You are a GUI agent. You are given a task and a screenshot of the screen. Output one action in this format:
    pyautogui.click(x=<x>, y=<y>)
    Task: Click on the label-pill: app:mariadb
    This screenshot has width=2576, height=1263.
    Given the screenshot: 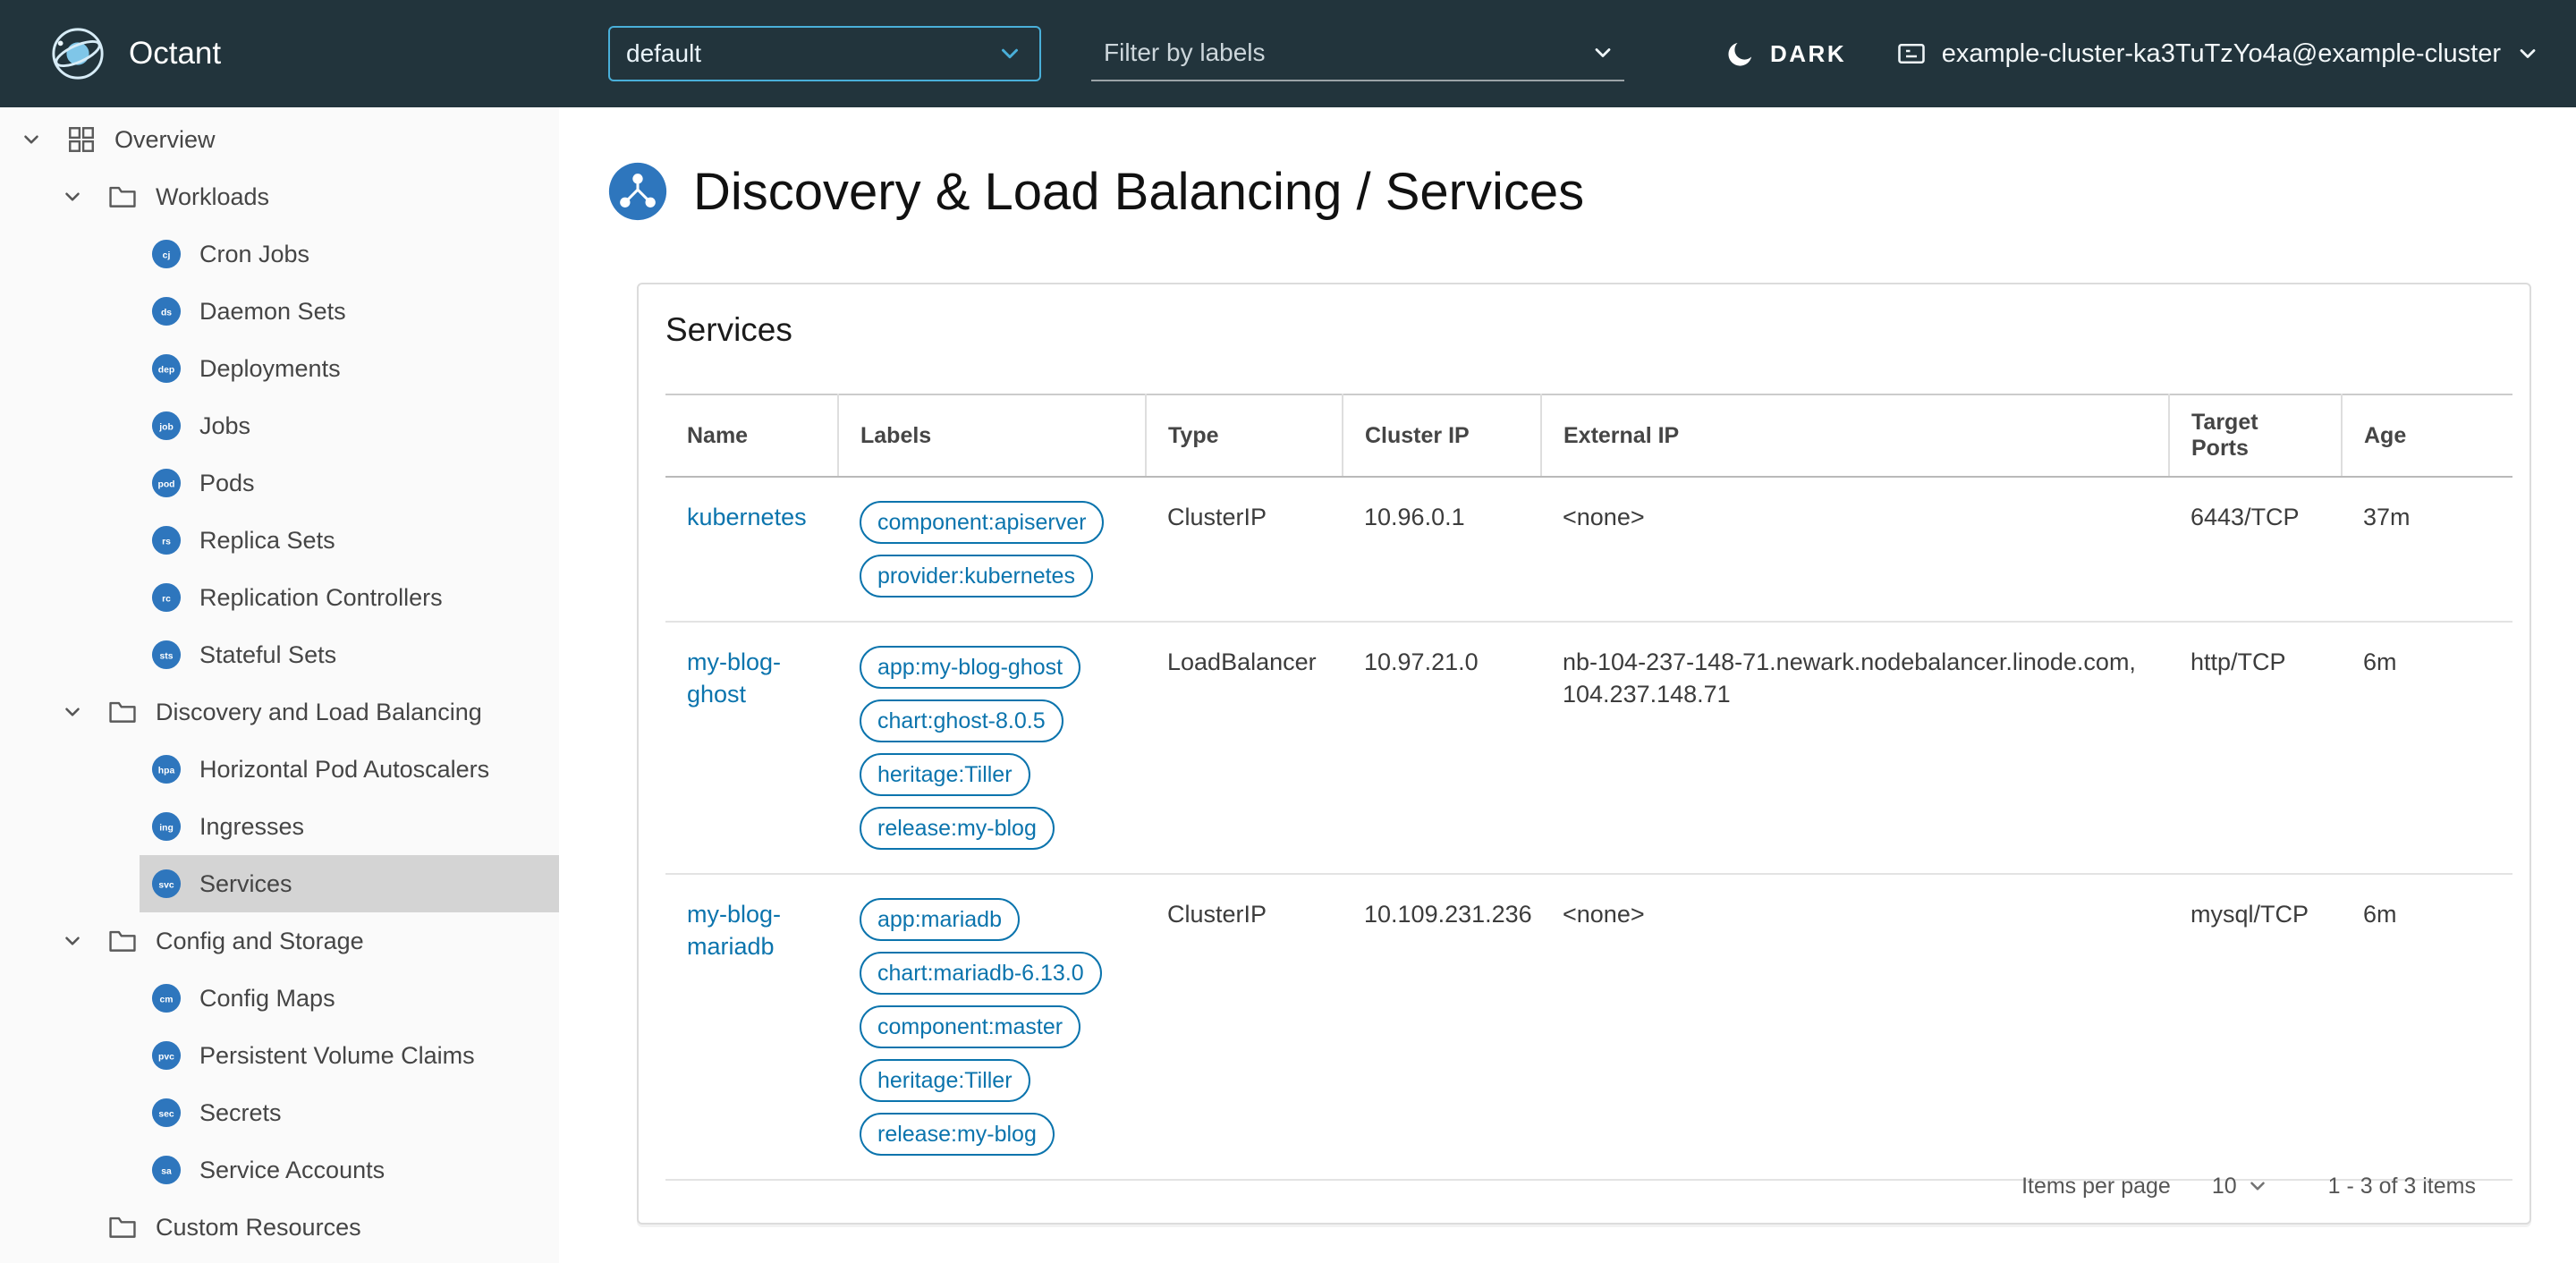 What is the action you would take?
    pyautogui.click(x=940, y=920)
    